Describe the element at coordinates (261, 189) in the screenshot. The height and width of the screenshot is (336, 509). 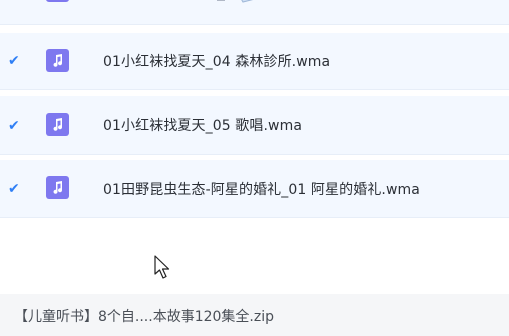
I see `file-name: 01田野昆虫生态-阿星的婚礼_01 阿星的婚礼.wma` at that location.